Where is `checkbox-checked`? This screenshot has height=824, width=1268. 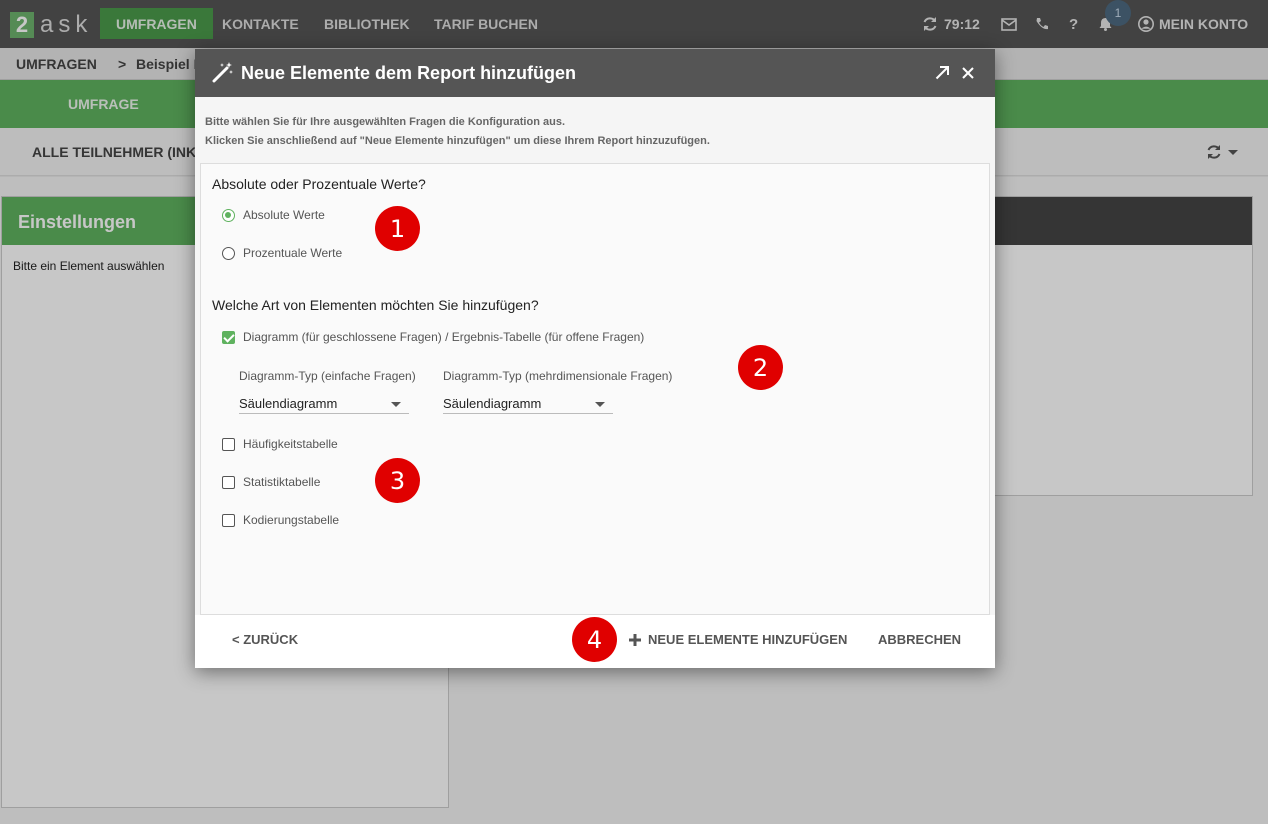 checkbox-checked is located at coordinates (228, 337).